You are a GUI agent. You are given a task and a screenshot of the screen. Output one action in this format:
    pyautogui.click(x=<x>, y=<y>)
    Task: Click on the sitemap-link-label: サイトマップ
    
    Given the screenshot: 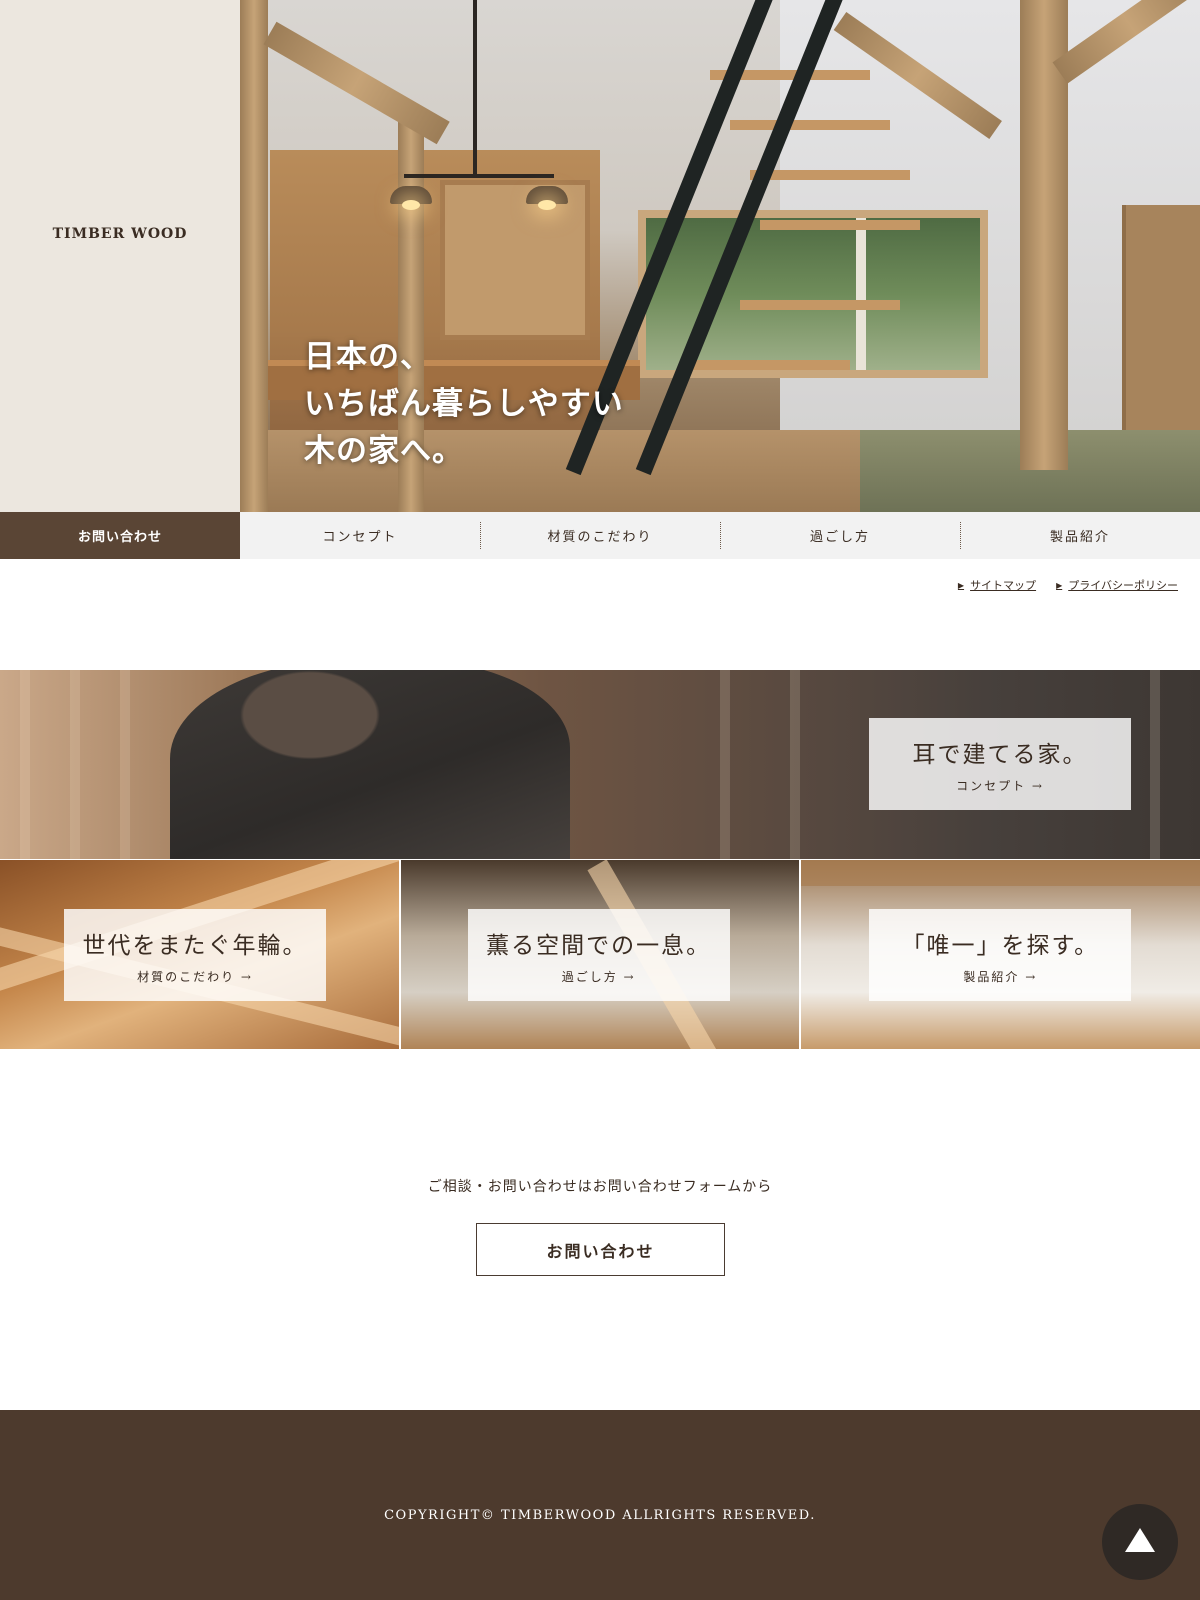 What is the action you would take?
    pyautogui.click(x=1003, y=585)
    